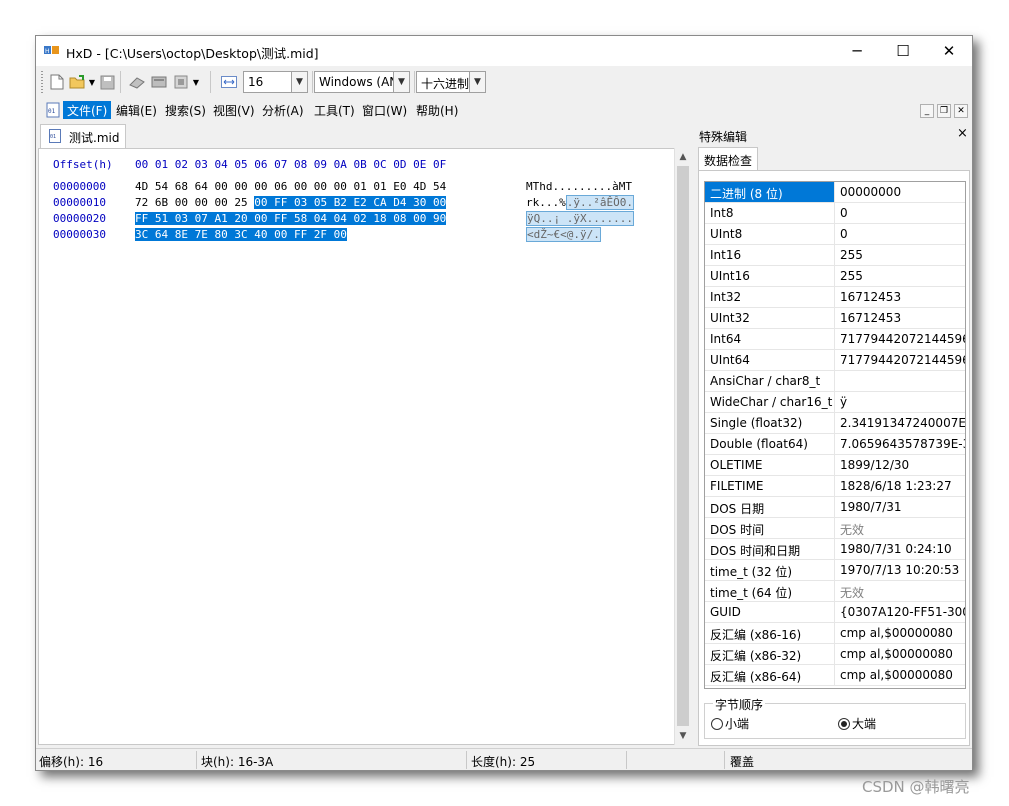 The width and height of the screenshot is (1009, 806). I want to click on inspector-value: ÿ, so click(900, 402).